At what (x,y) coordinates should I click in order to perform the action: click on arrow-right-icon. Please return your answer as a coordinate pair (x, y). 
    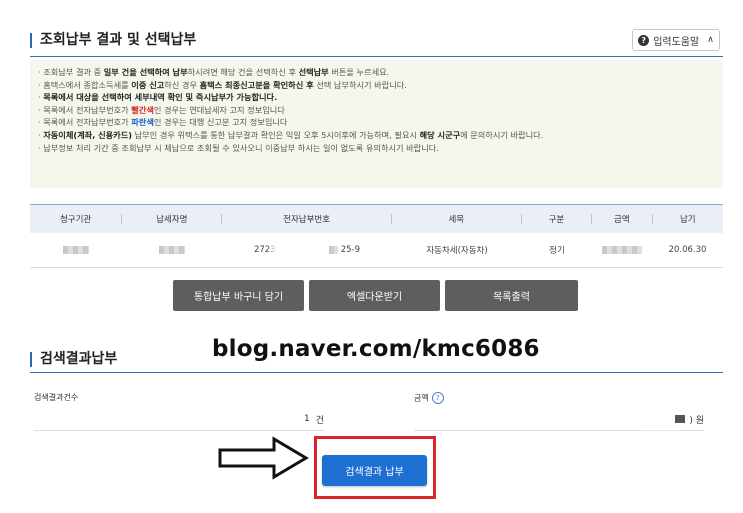
    Looking at the image, I should click on (263, 458).